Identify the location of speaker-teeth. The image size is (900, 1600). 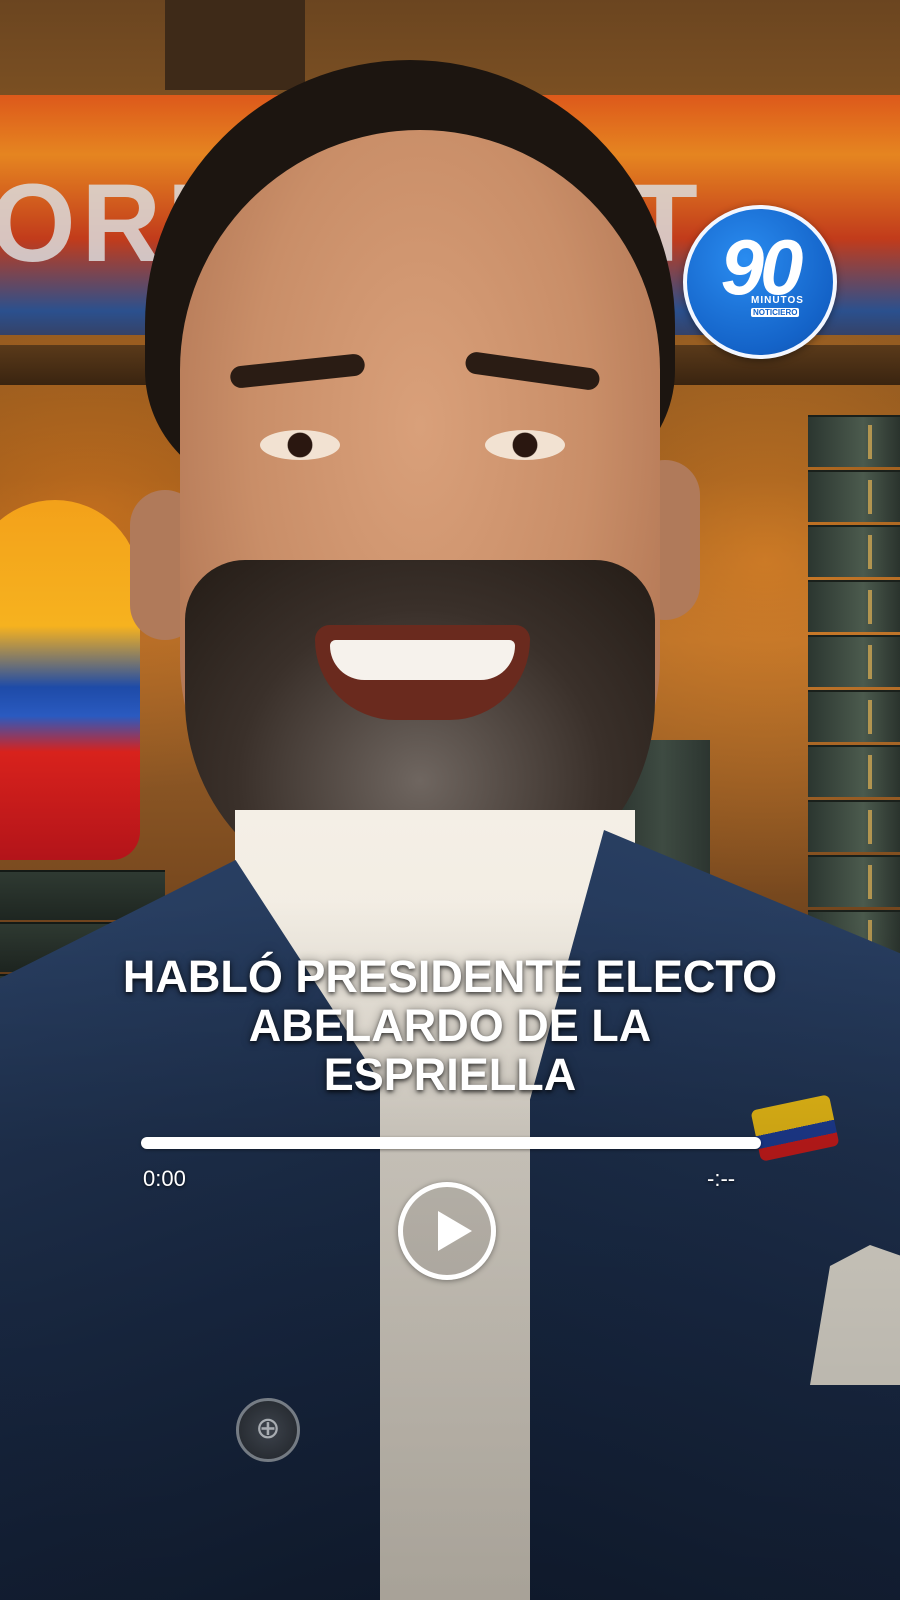
(422, 660).